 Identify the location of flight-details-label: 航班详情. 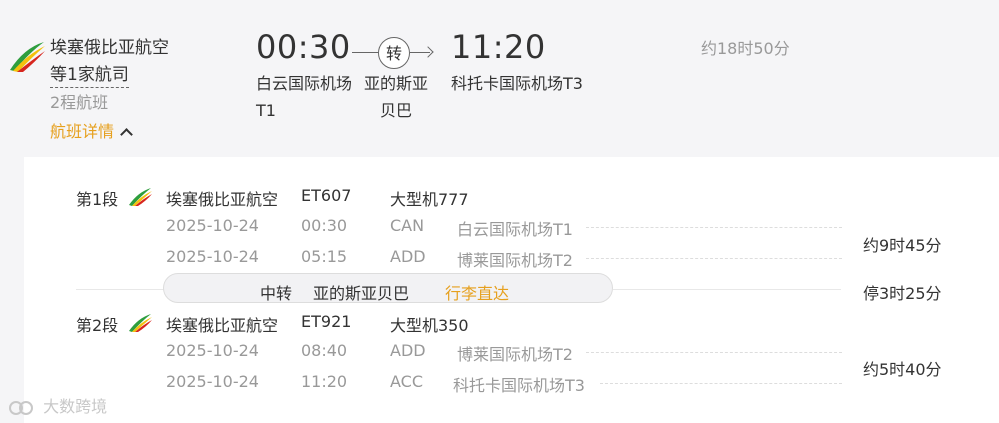
(82, 131).